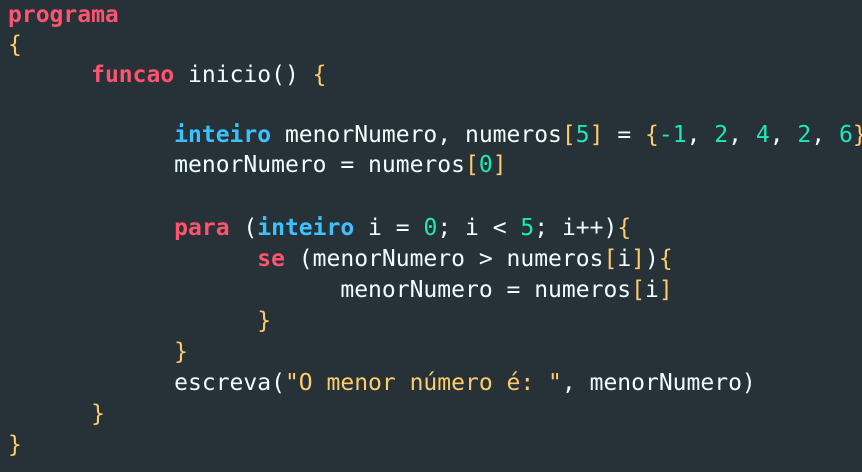  What do you see at coordinates (229, 383) in the screenshot?
I see `code-token: escreva(` at bounding box center [229, 383].